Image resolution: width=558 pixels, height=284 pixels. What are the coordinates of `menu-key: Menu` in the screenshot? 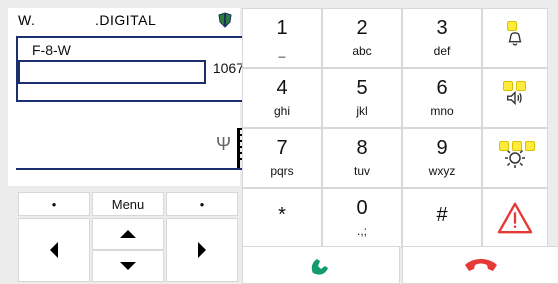 It's located at (128, 204).